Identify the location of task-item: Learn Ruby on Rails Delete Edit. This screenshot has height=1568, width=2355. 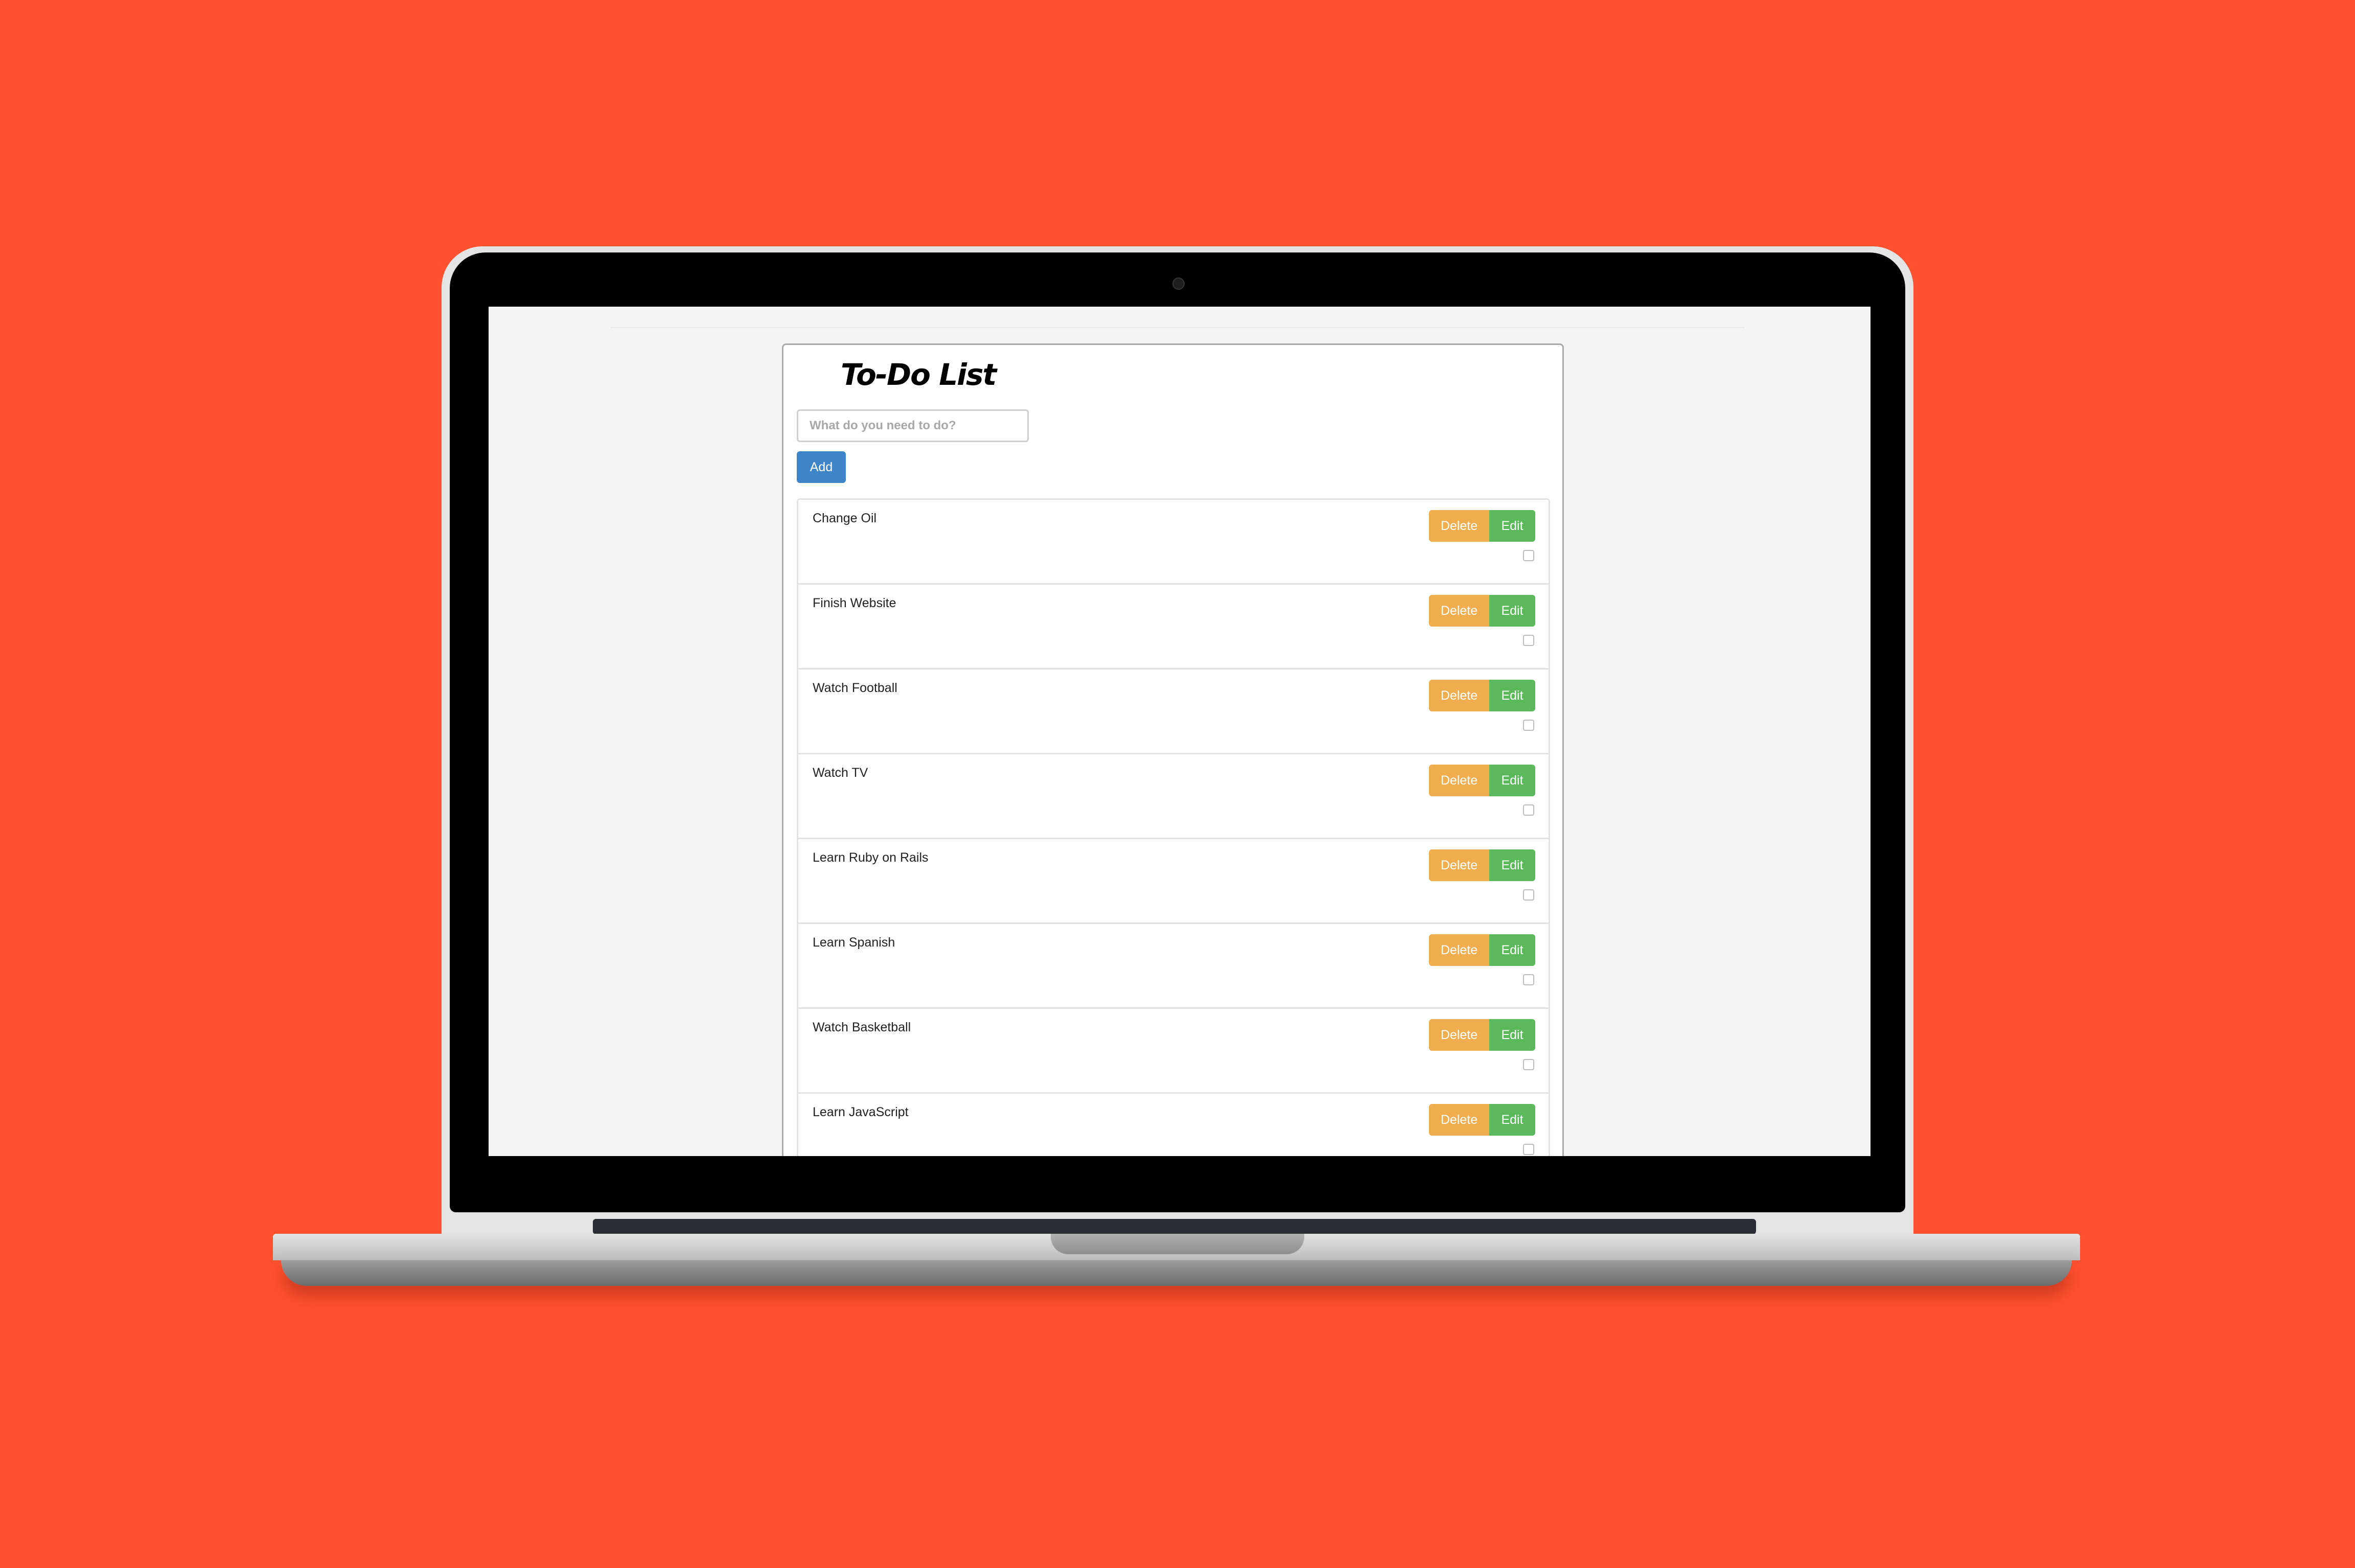
(1173, 882).